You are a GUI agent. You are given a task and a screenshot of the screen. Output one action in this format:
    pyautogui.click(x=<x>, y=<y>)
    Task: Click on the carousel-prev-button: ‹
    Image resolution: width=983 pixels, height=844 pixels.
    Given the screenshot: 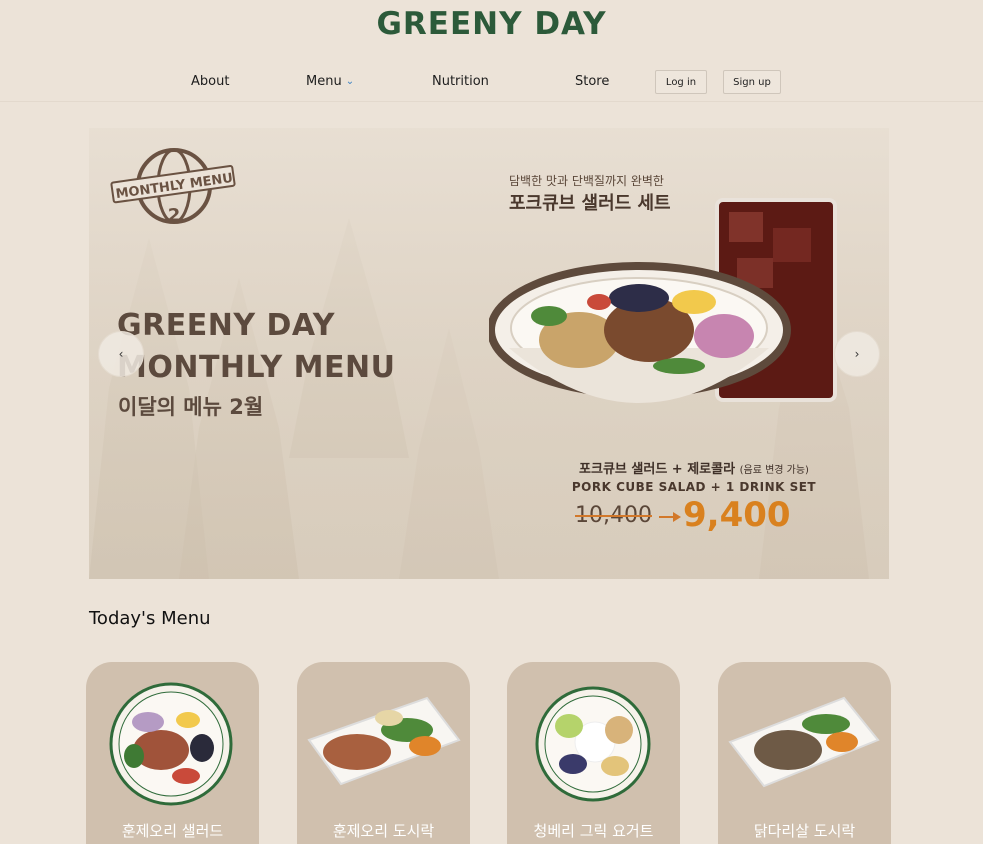 What is the action you would take?
    pyautogui.click(x=121, y=354)
    